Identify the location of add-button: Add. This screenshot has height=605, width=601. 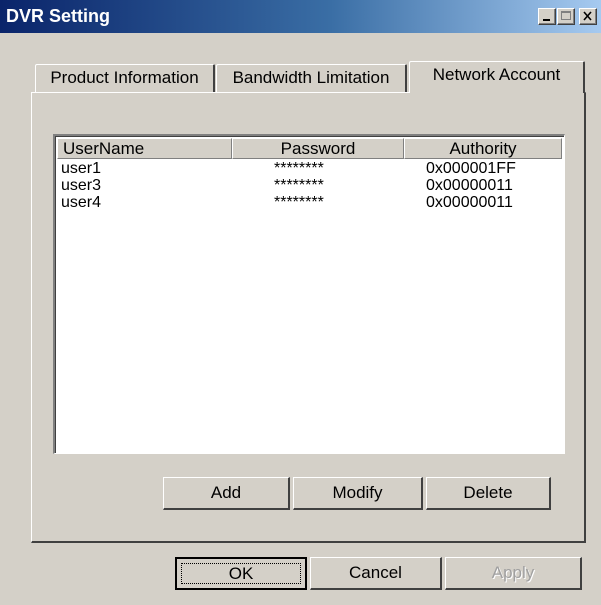
(226, 493).